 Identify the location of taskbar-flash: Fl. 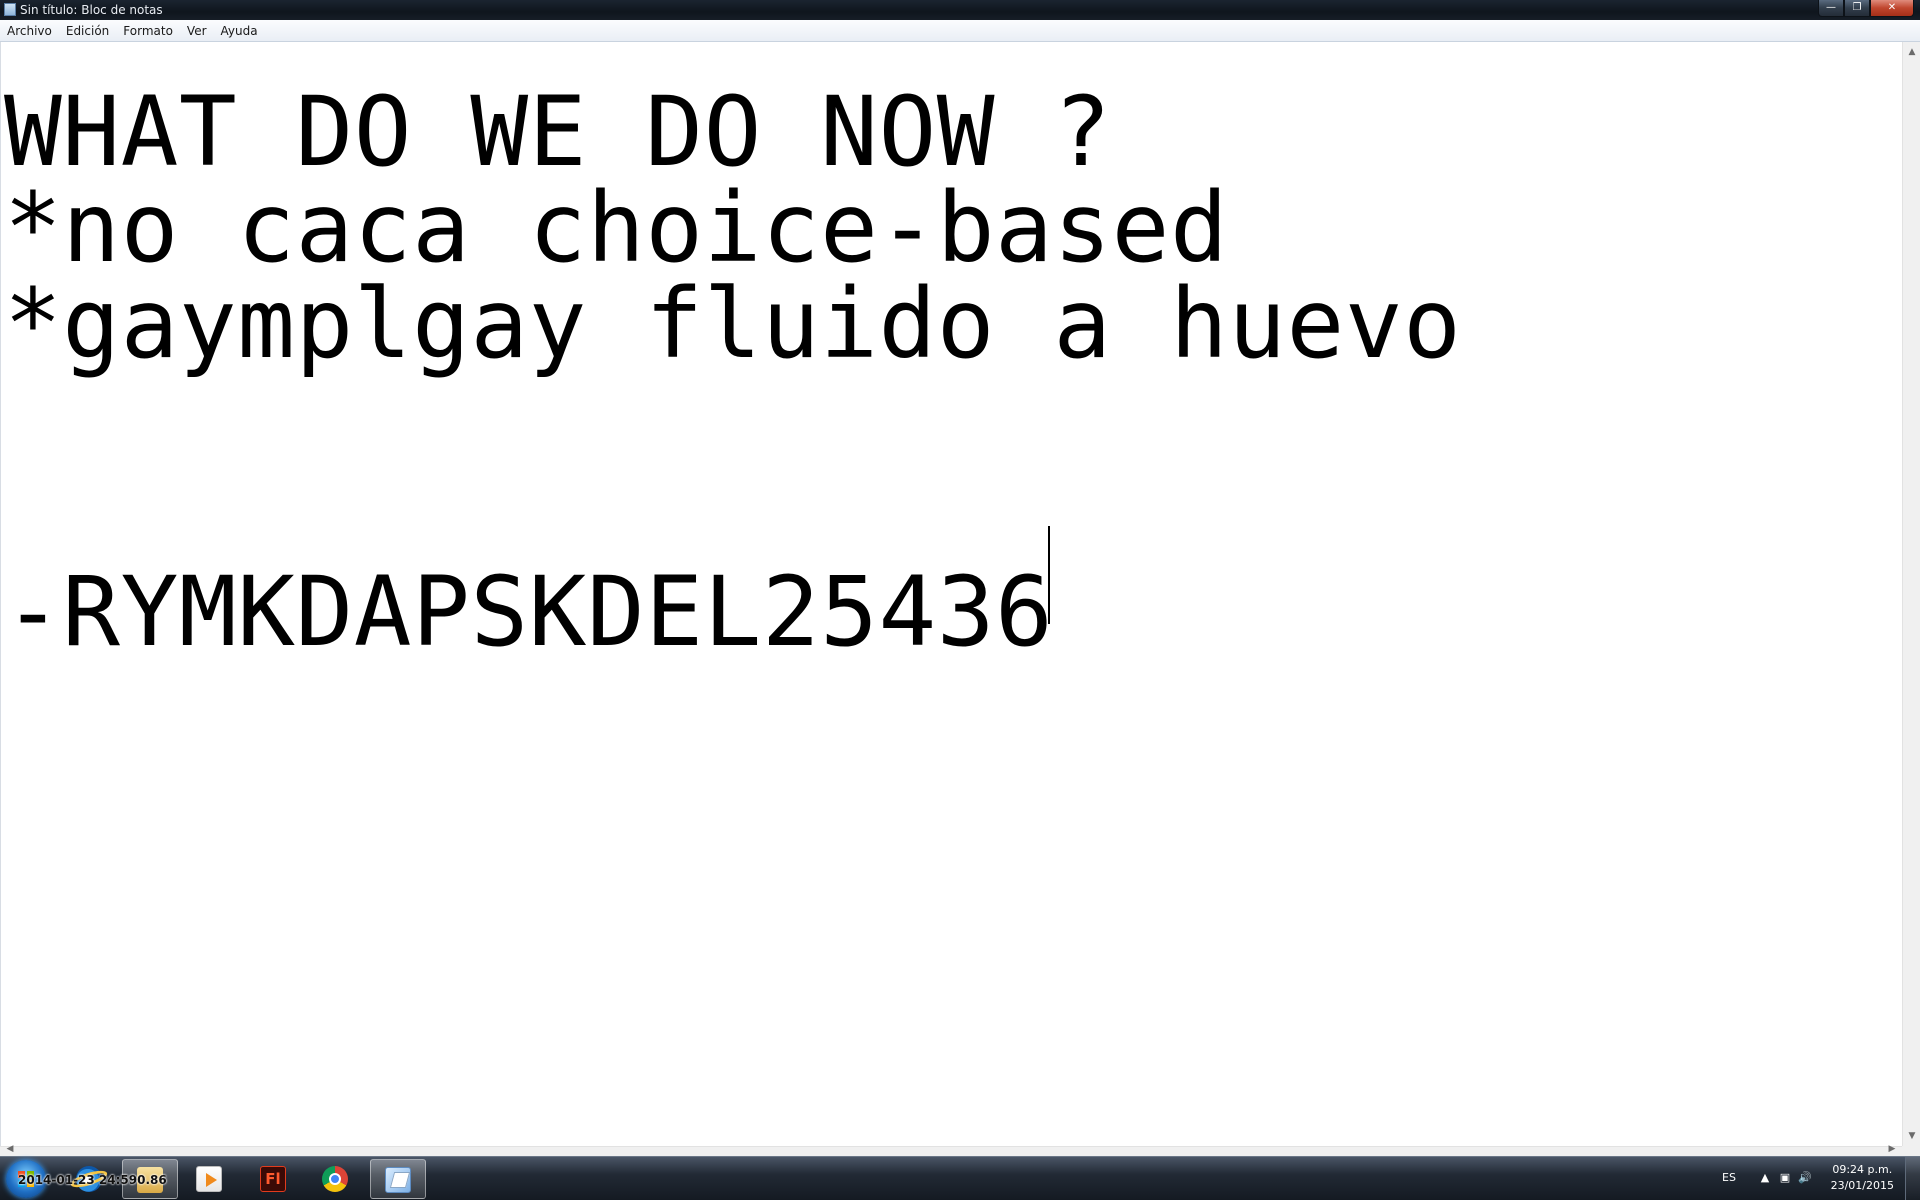
(274, 1179).